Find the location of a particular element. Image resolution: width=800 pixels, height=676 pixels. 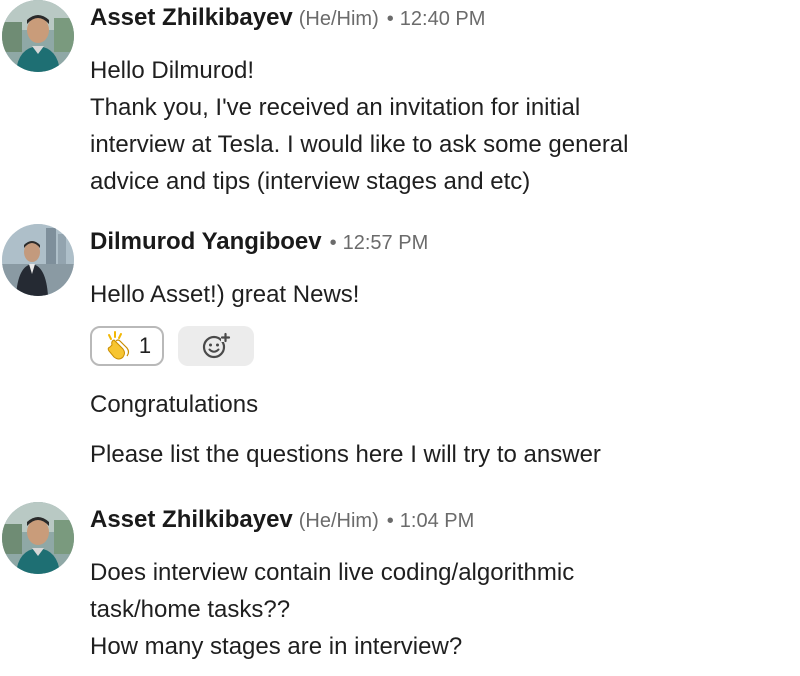

add-reaction-button is located at coordinates (216, 346).